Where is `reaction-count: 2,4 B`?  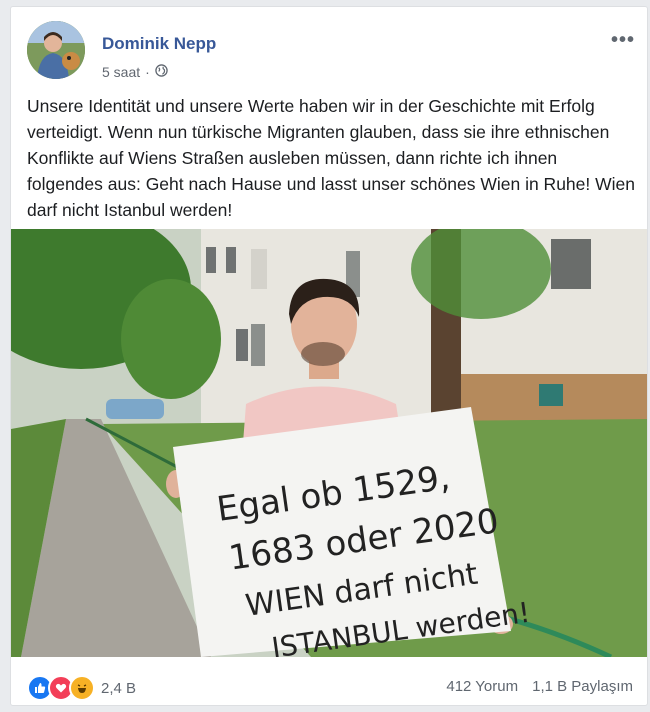
reaction-count: 2,4 B is located at coordinates (119, 688).